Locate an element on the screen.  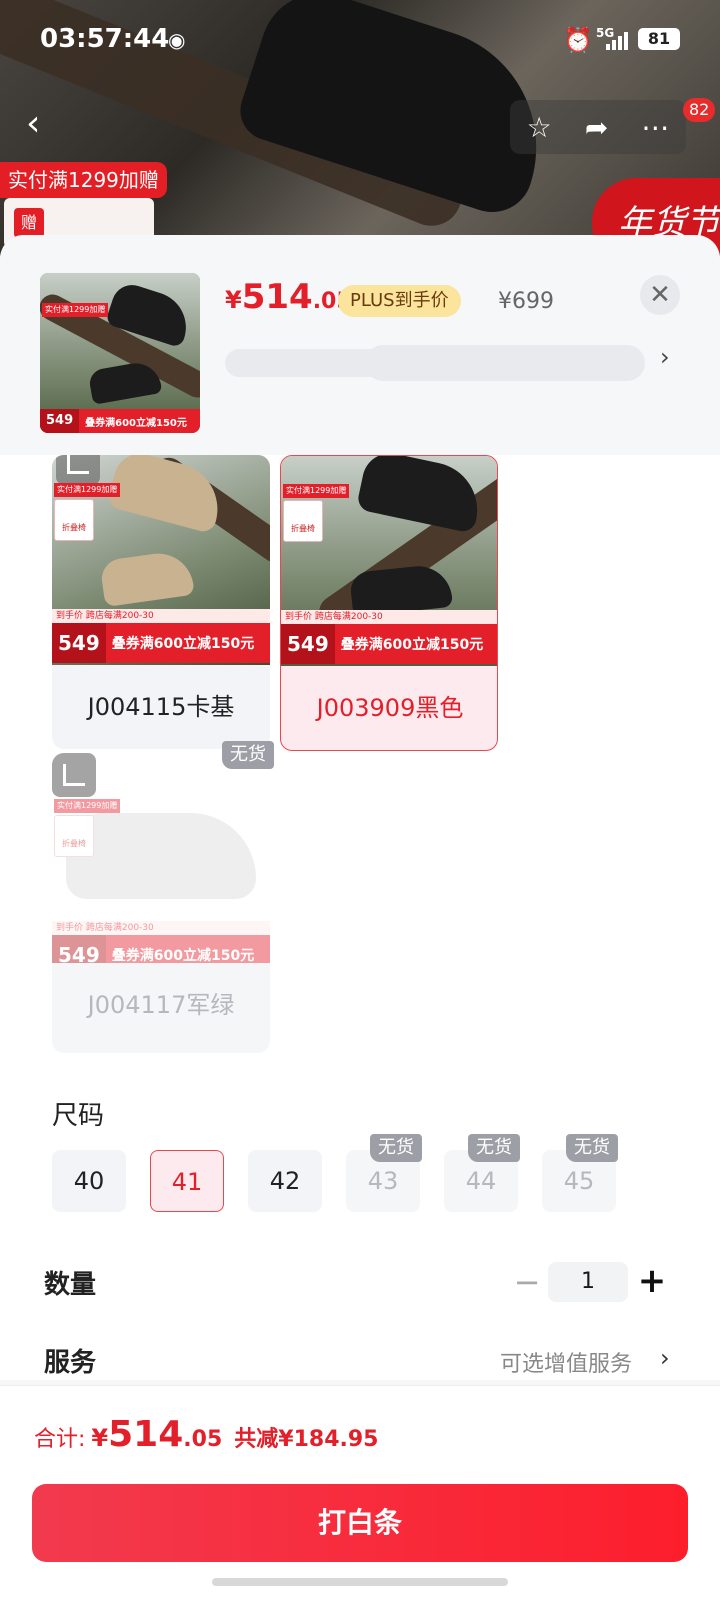
status-bar: 03:57:44 ◉ ⏰ 5G 81 is located at coordinates (360, 40).